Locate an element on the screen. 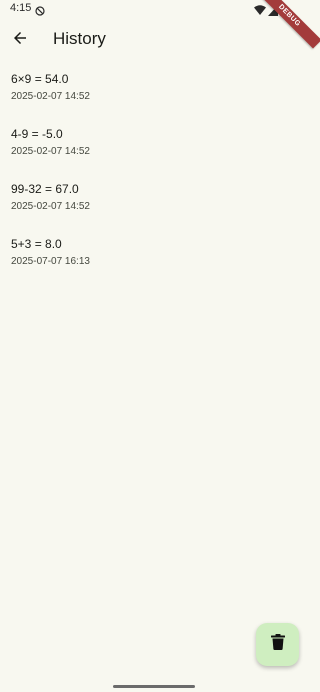 Image resolution: width=320 pixels, height=692 pixels. back-button is located at coordinates (20, 40).